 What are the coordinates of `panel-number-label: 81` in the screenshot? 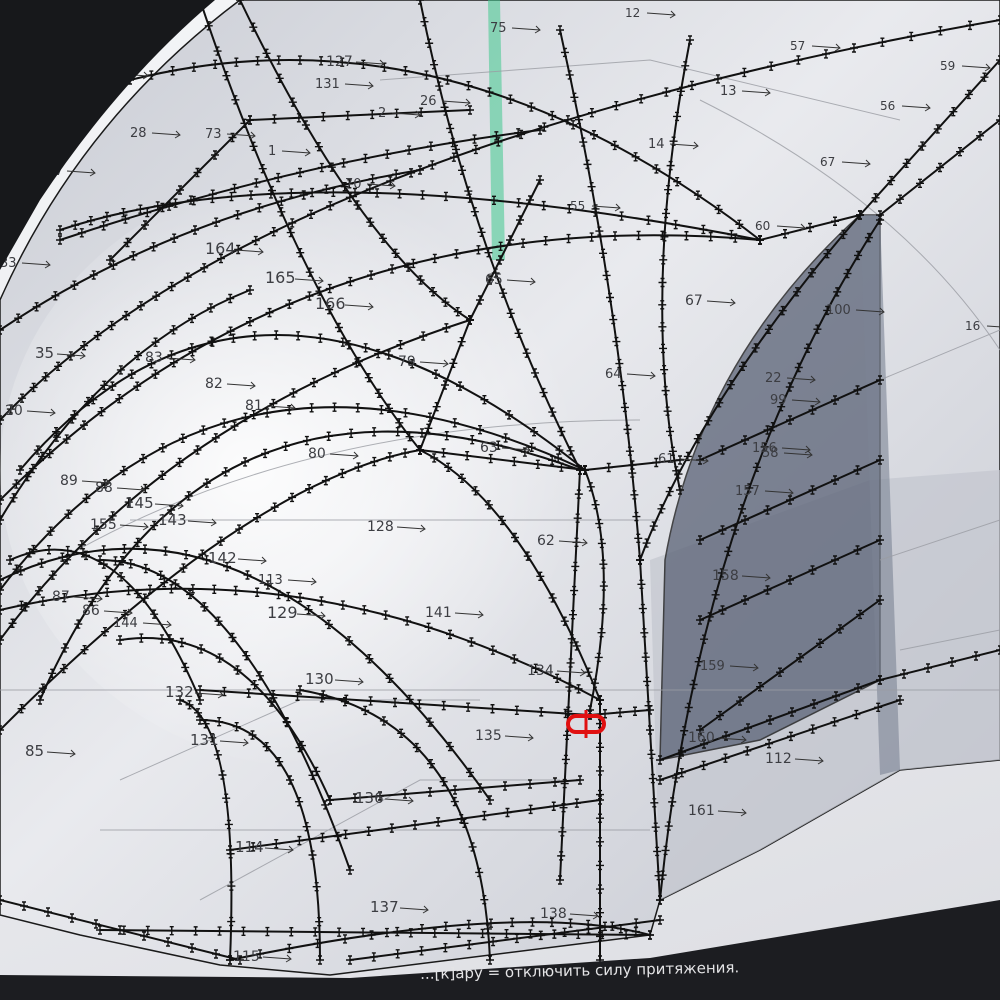 It's located at (254, 406).